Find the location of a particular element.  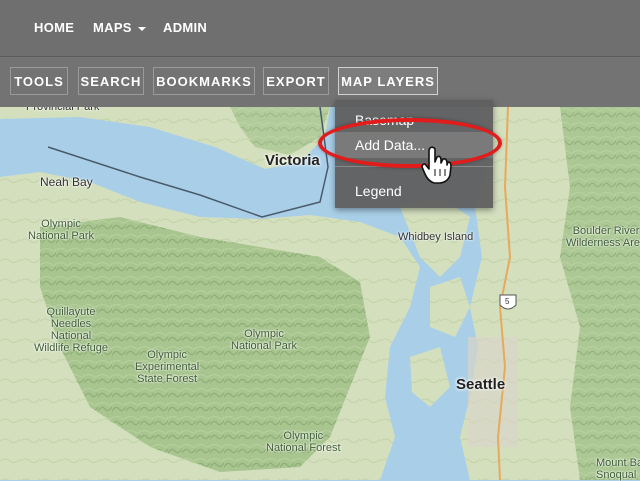

nav-admin: ADMIN is located at coordinates (185, 28).